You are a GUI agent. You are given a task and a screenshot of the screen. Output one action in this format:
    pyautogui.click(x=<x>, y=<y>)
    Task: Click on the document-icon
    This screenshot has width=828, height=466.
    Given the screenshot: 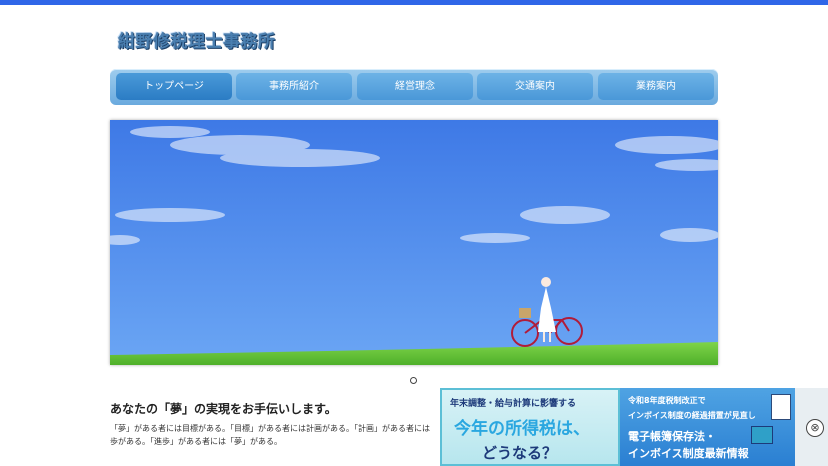 What is the action you would take?
    pyautogui.click(x=781, y=407)
    